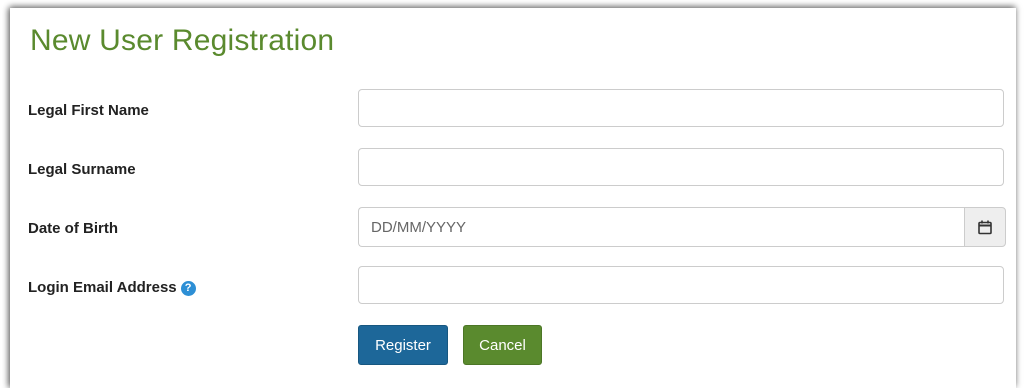 The height and width of the screenshot is (388, 1028). What do you see at coordinates (73, 228) in the screenshot?
I see `date-of-birth-label: Date of Birth` at bounding box center [73, 228].